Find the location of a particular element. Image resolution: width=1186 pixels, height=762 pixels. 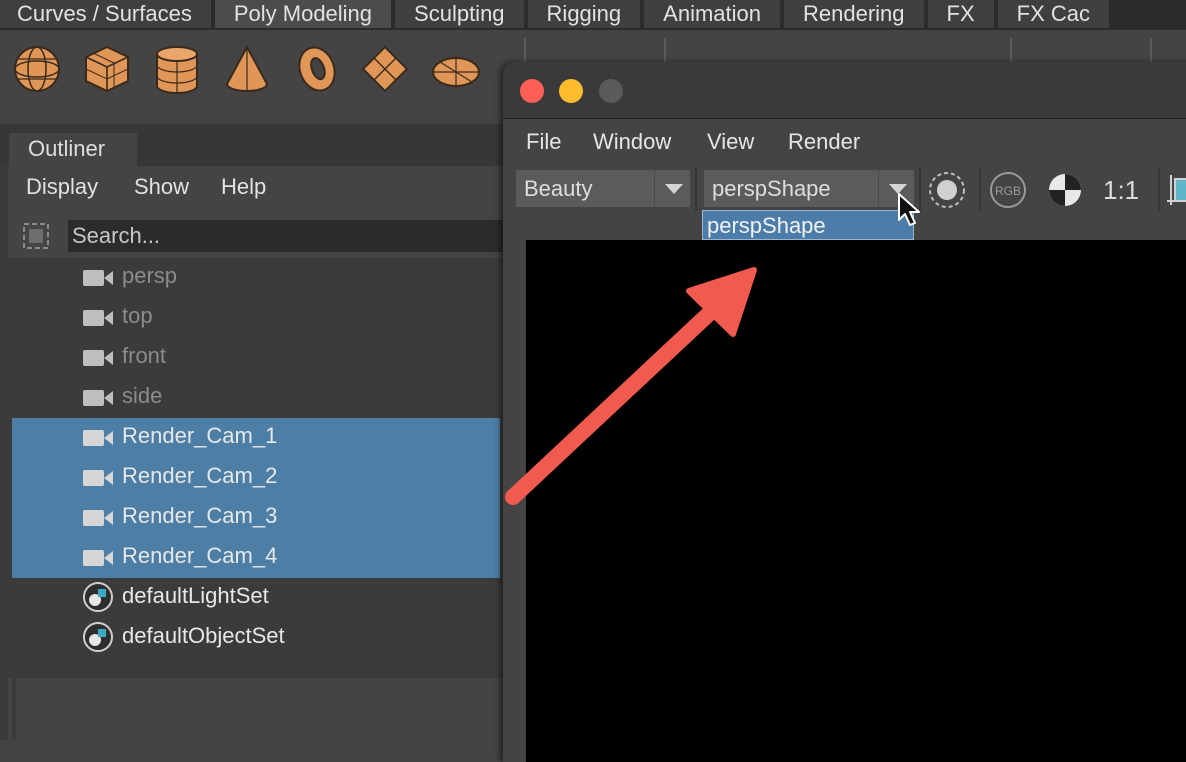

menu-display: Display is located at coordinates (62, 187).